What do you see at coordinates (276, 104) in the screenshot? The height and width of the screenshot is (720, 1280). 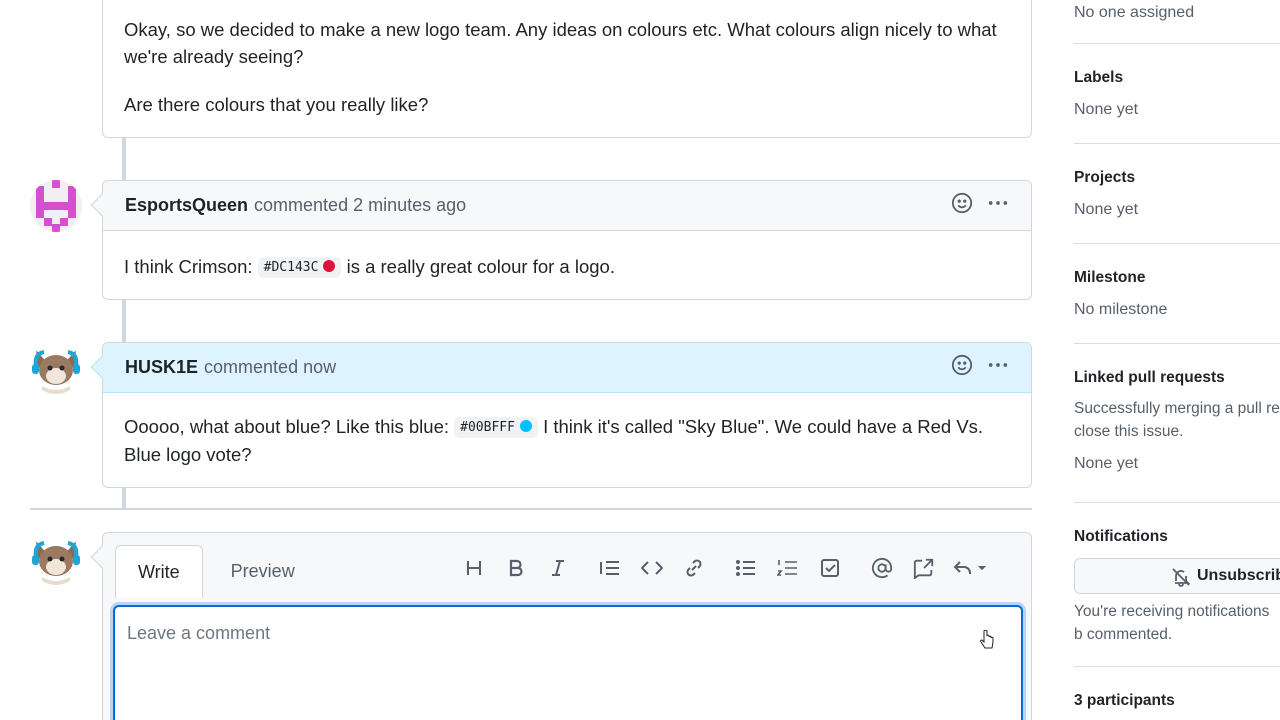 I see `comment-paragraph: Are there colours that you really like?` at bounding box center [276, 104].